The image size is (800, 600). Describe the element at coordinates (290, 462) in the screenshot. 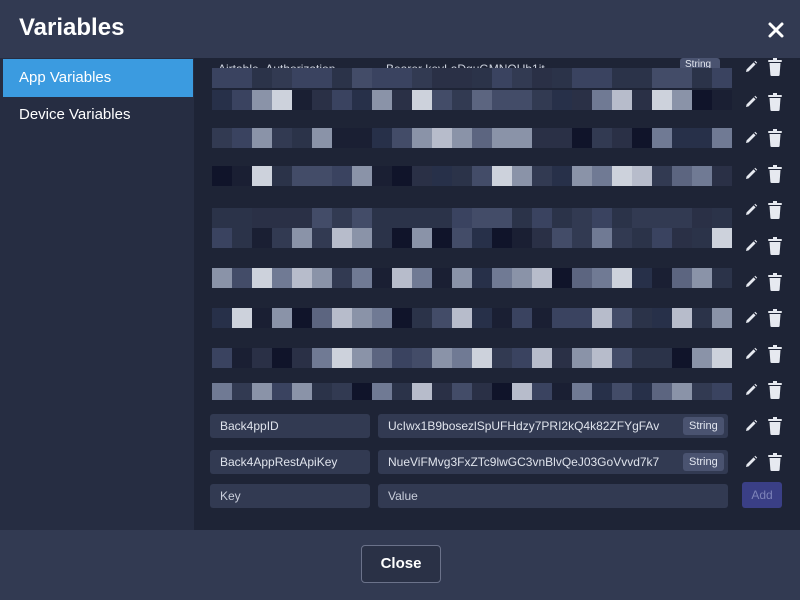

I see `variable-key-field: Back4AppRestApiKey` at that location.